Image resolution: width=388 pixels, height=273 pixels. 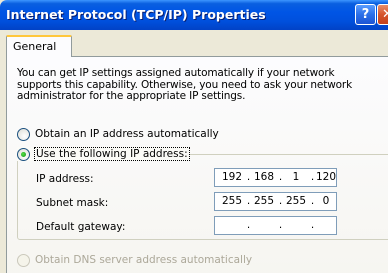 What do you see at coordinates (23, 260) in the screenshot?
I see `obtain-dns-auto-radio` at bounding box center [23, 260].